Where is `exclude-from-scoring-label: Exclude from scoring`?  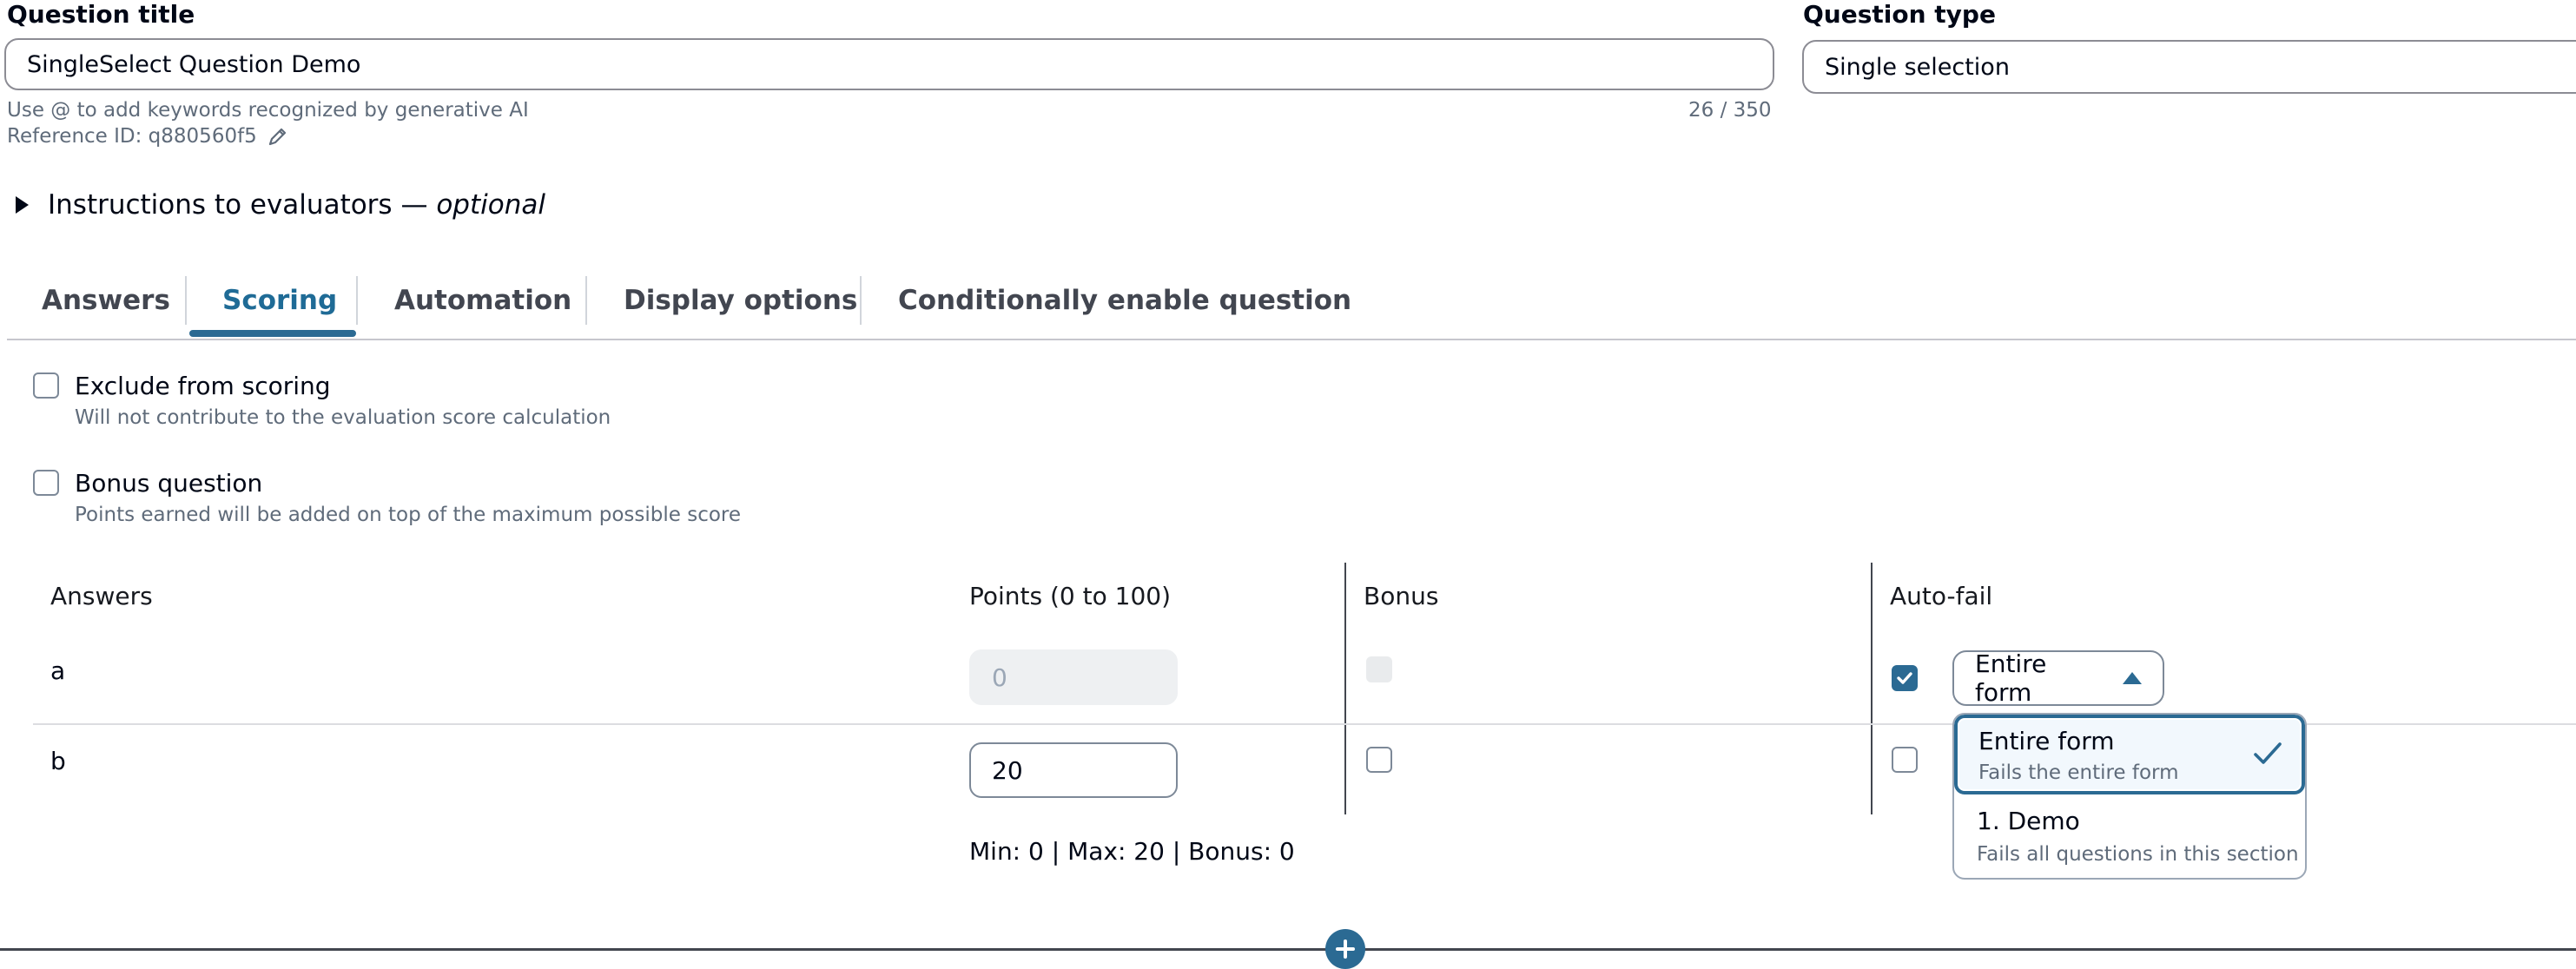 exclude-from-scoring-label: Exclude from scoring is located at coordinates (203, 386).